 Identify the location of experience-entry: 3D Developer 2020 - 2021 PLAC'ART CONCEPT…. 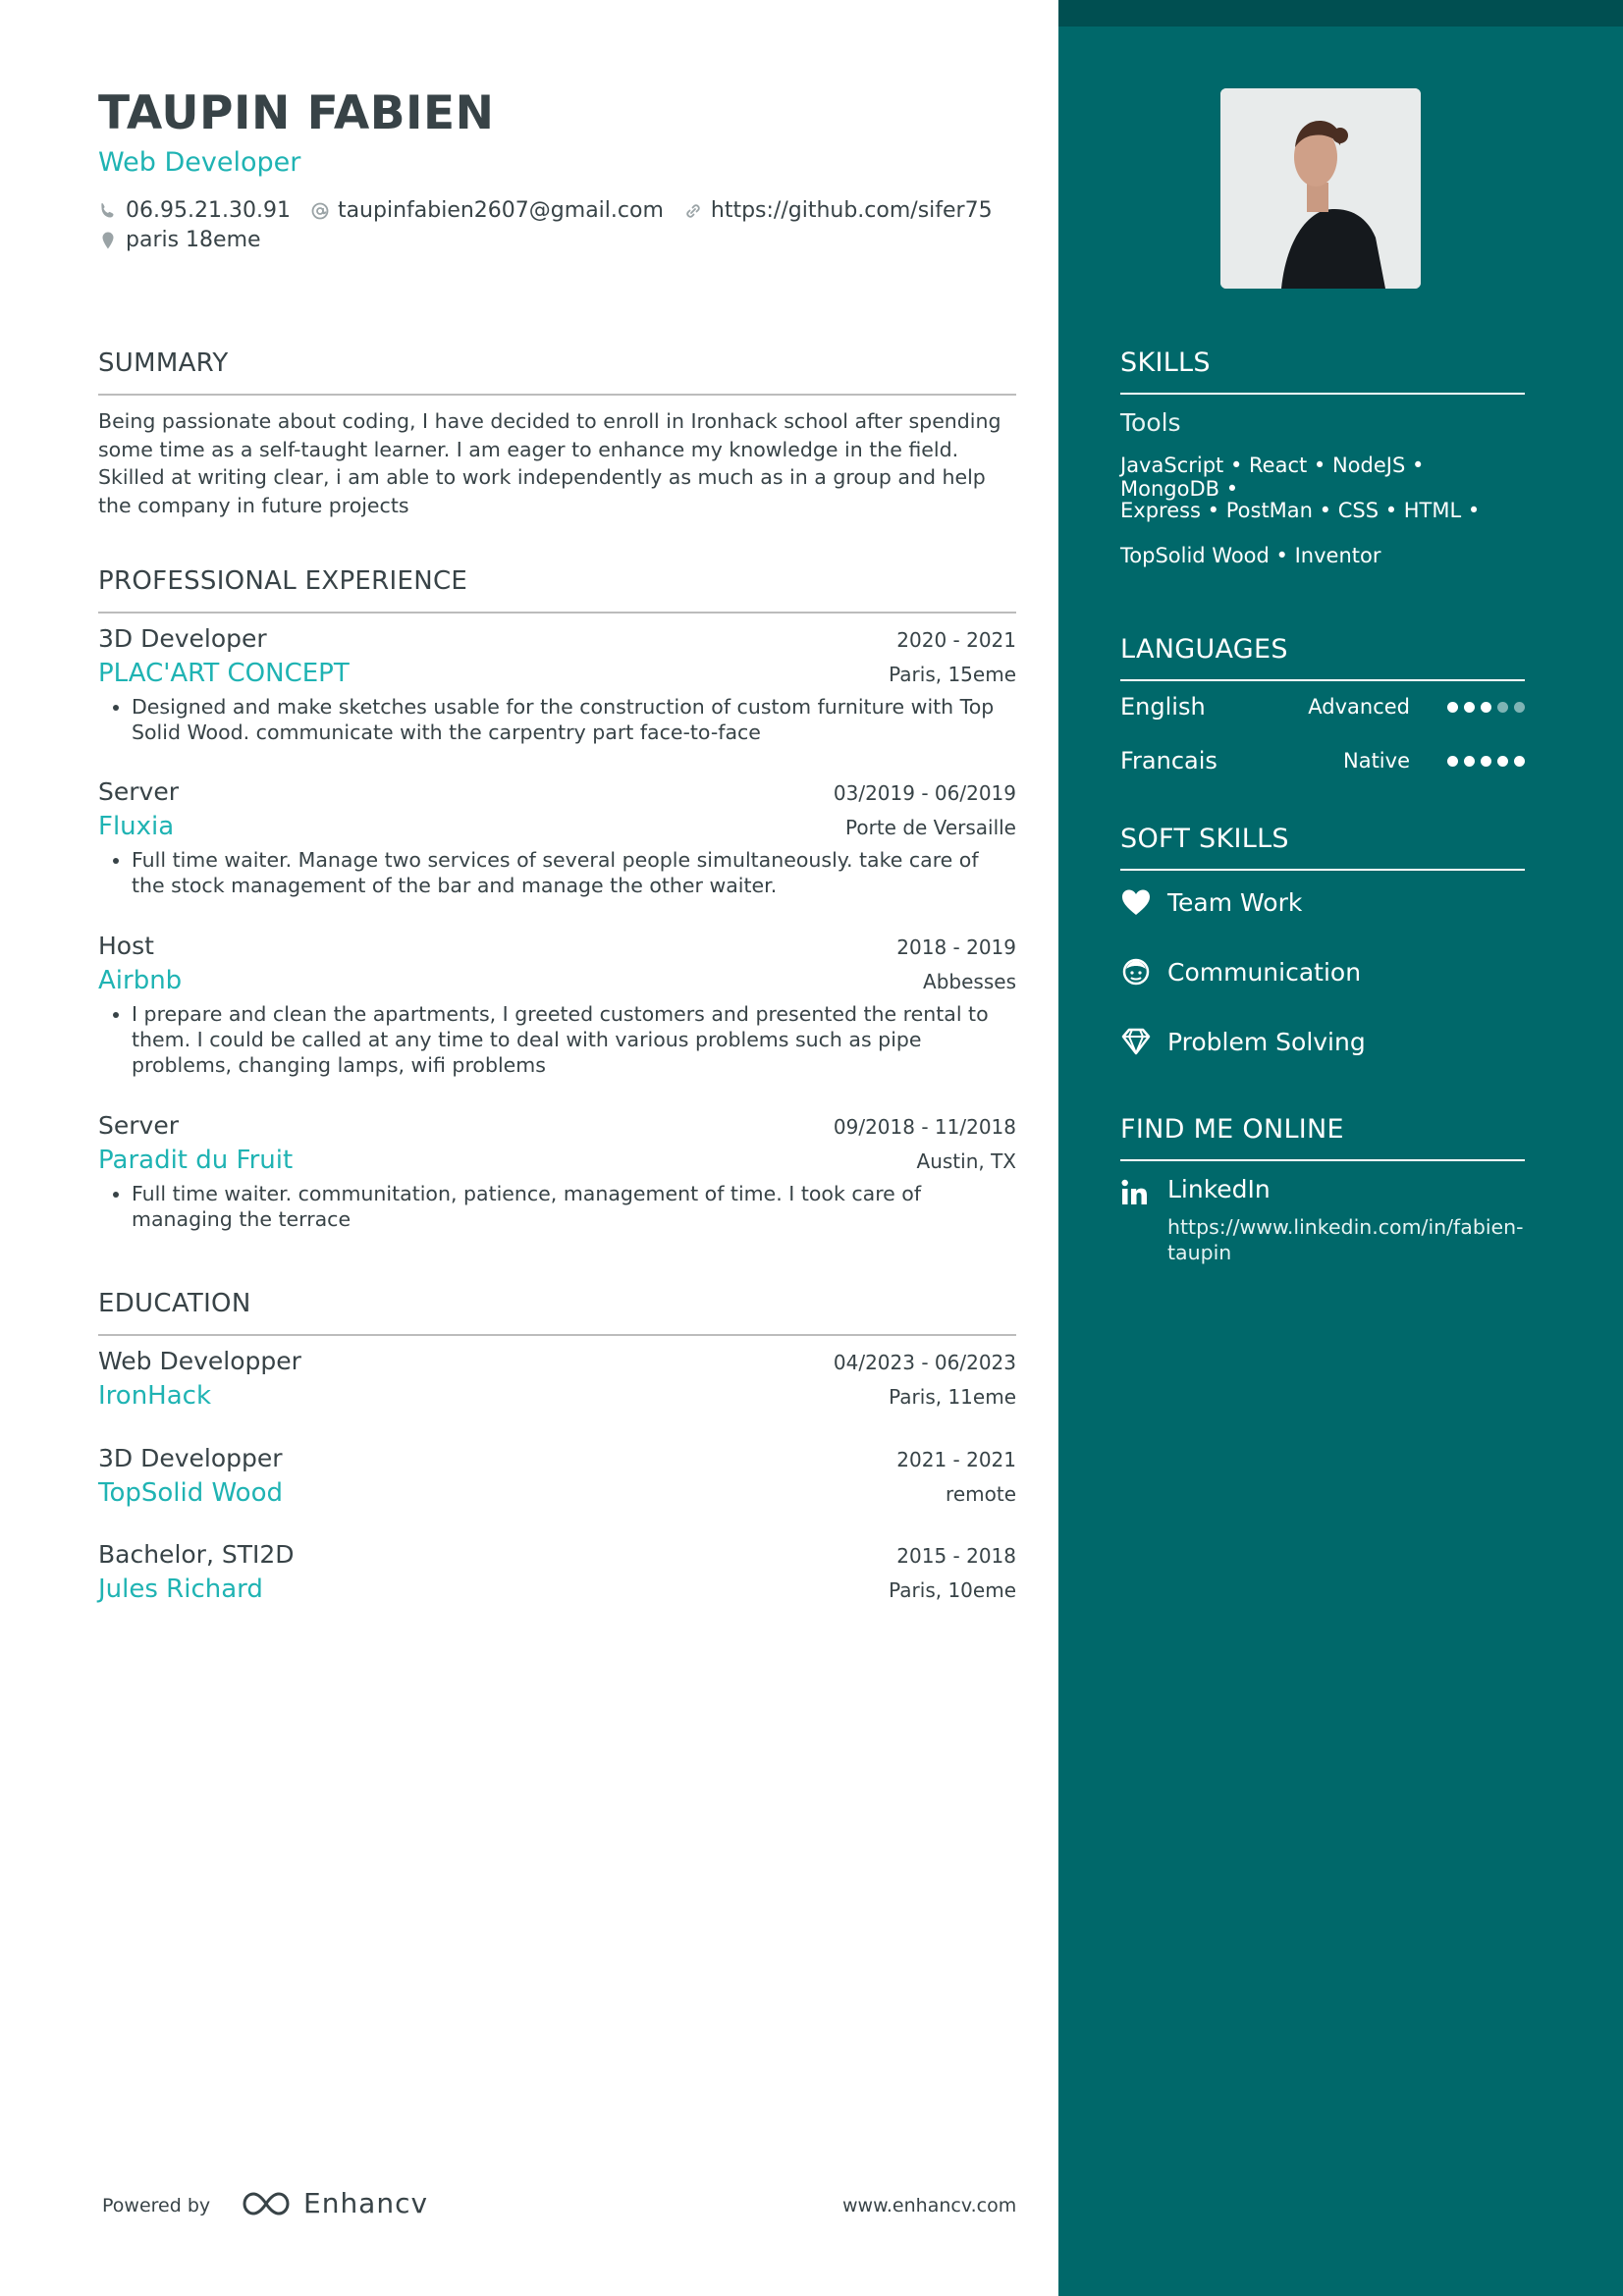
(557, 684).